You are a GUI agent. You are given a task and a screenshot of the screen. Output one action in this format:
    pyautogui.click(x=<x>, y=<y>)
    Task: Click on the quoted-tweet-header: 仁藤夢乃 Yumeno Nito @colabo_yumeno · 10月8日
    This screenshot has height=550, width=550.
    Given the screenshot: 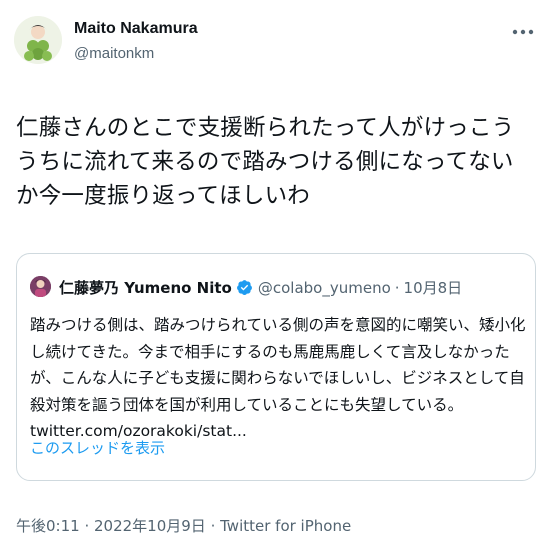 What is the action you would take?
    pyautogui.click(x=260, y=287)
    